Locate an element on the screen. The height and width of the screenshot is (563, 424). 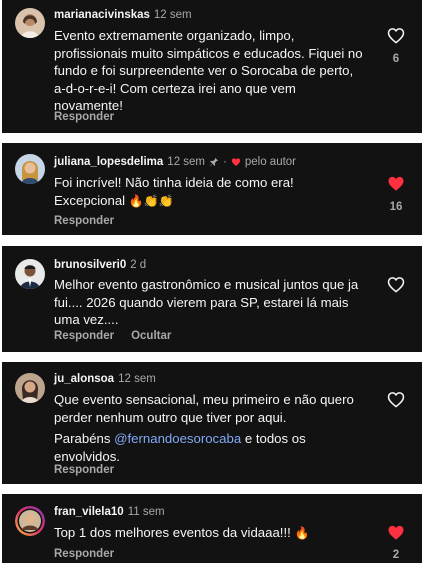
comment-text-main: Top 1 dos melhores eventos da vidaaa!!! is located at coordinates (172, 532).